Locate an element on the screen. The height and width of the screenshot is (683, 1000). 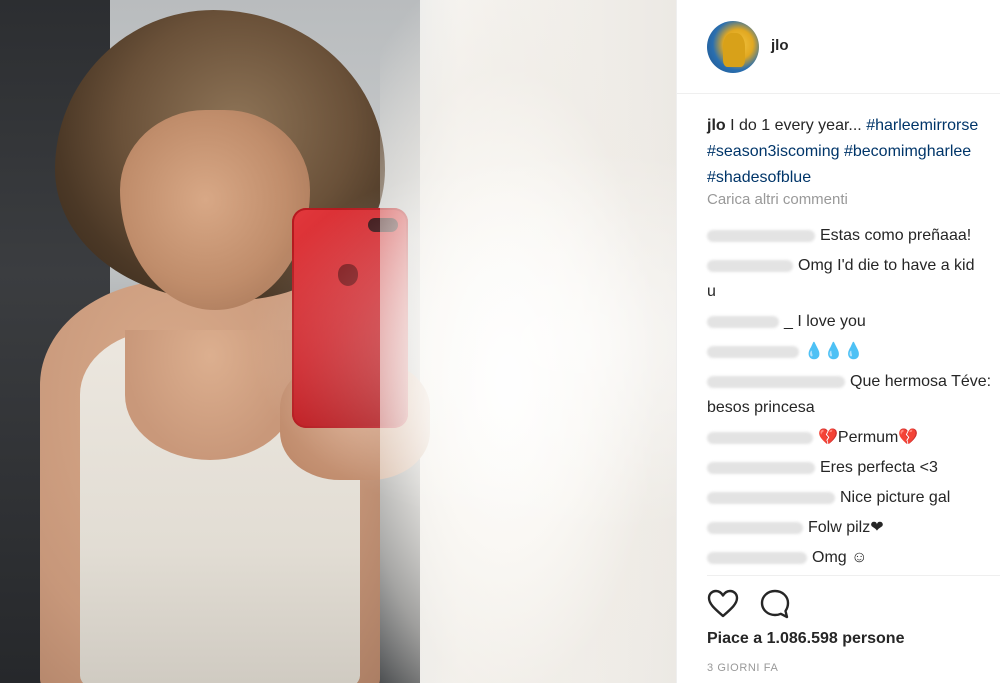
divider is located at coordinates (853, 575).